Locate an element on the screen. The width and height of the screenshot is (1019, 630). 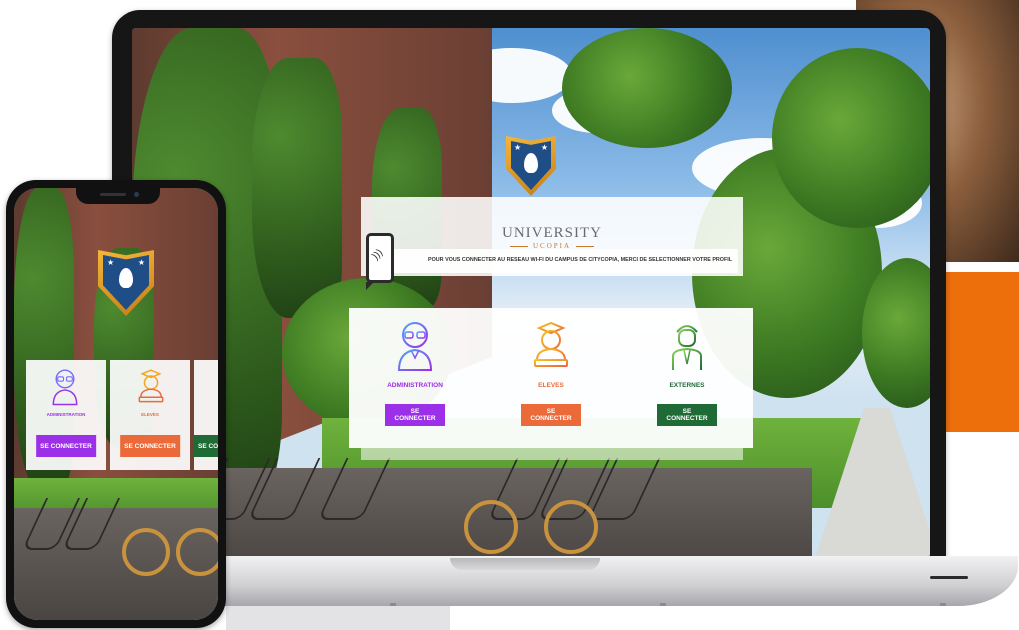
mobile-profile-card-externes: SE CONNECTER is located at coordinates (206, 415).